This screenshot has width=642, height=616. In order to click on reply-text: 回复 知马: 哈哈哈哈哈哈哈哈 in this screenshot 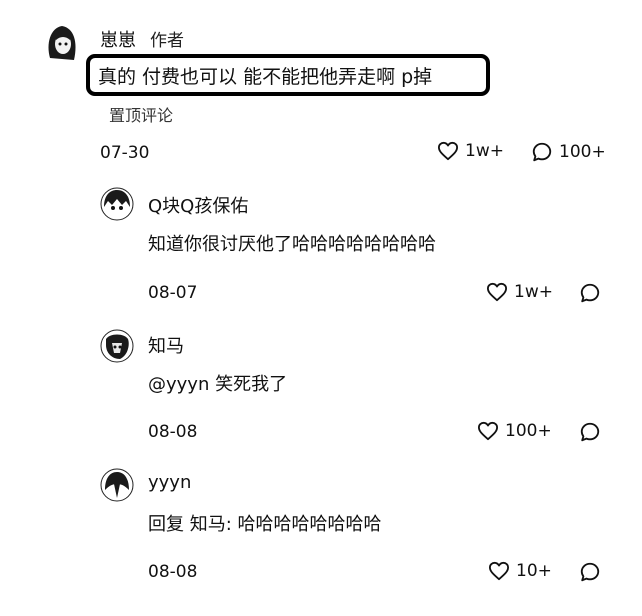, I will do `click(265, 523)`.